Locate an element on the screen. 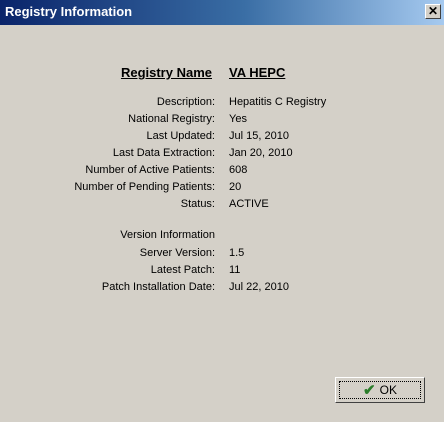  window-title: Registry Information is located at coordinates (69, 11).